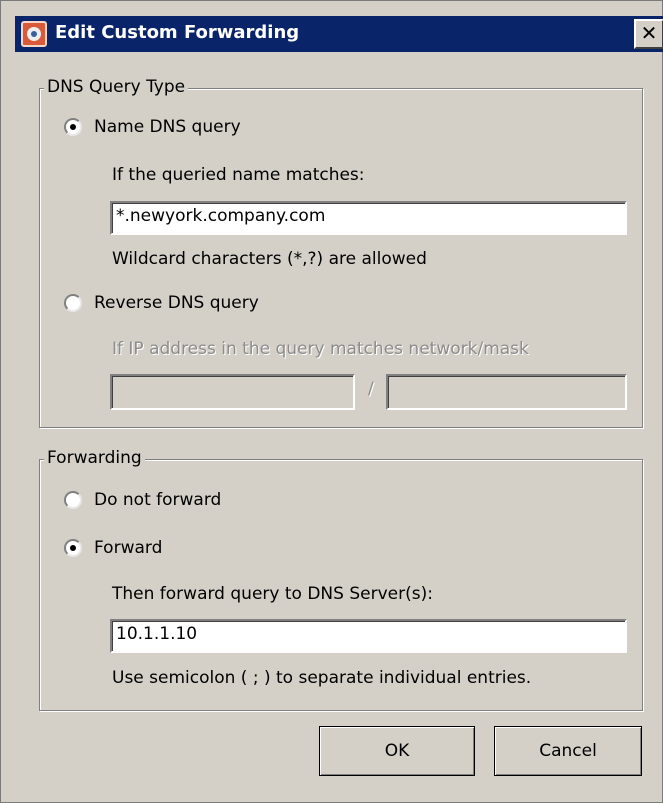 Image resolution: width=663 pixels, height=803 pixels. I want to click on ok-button: OK, so click(397, 751).